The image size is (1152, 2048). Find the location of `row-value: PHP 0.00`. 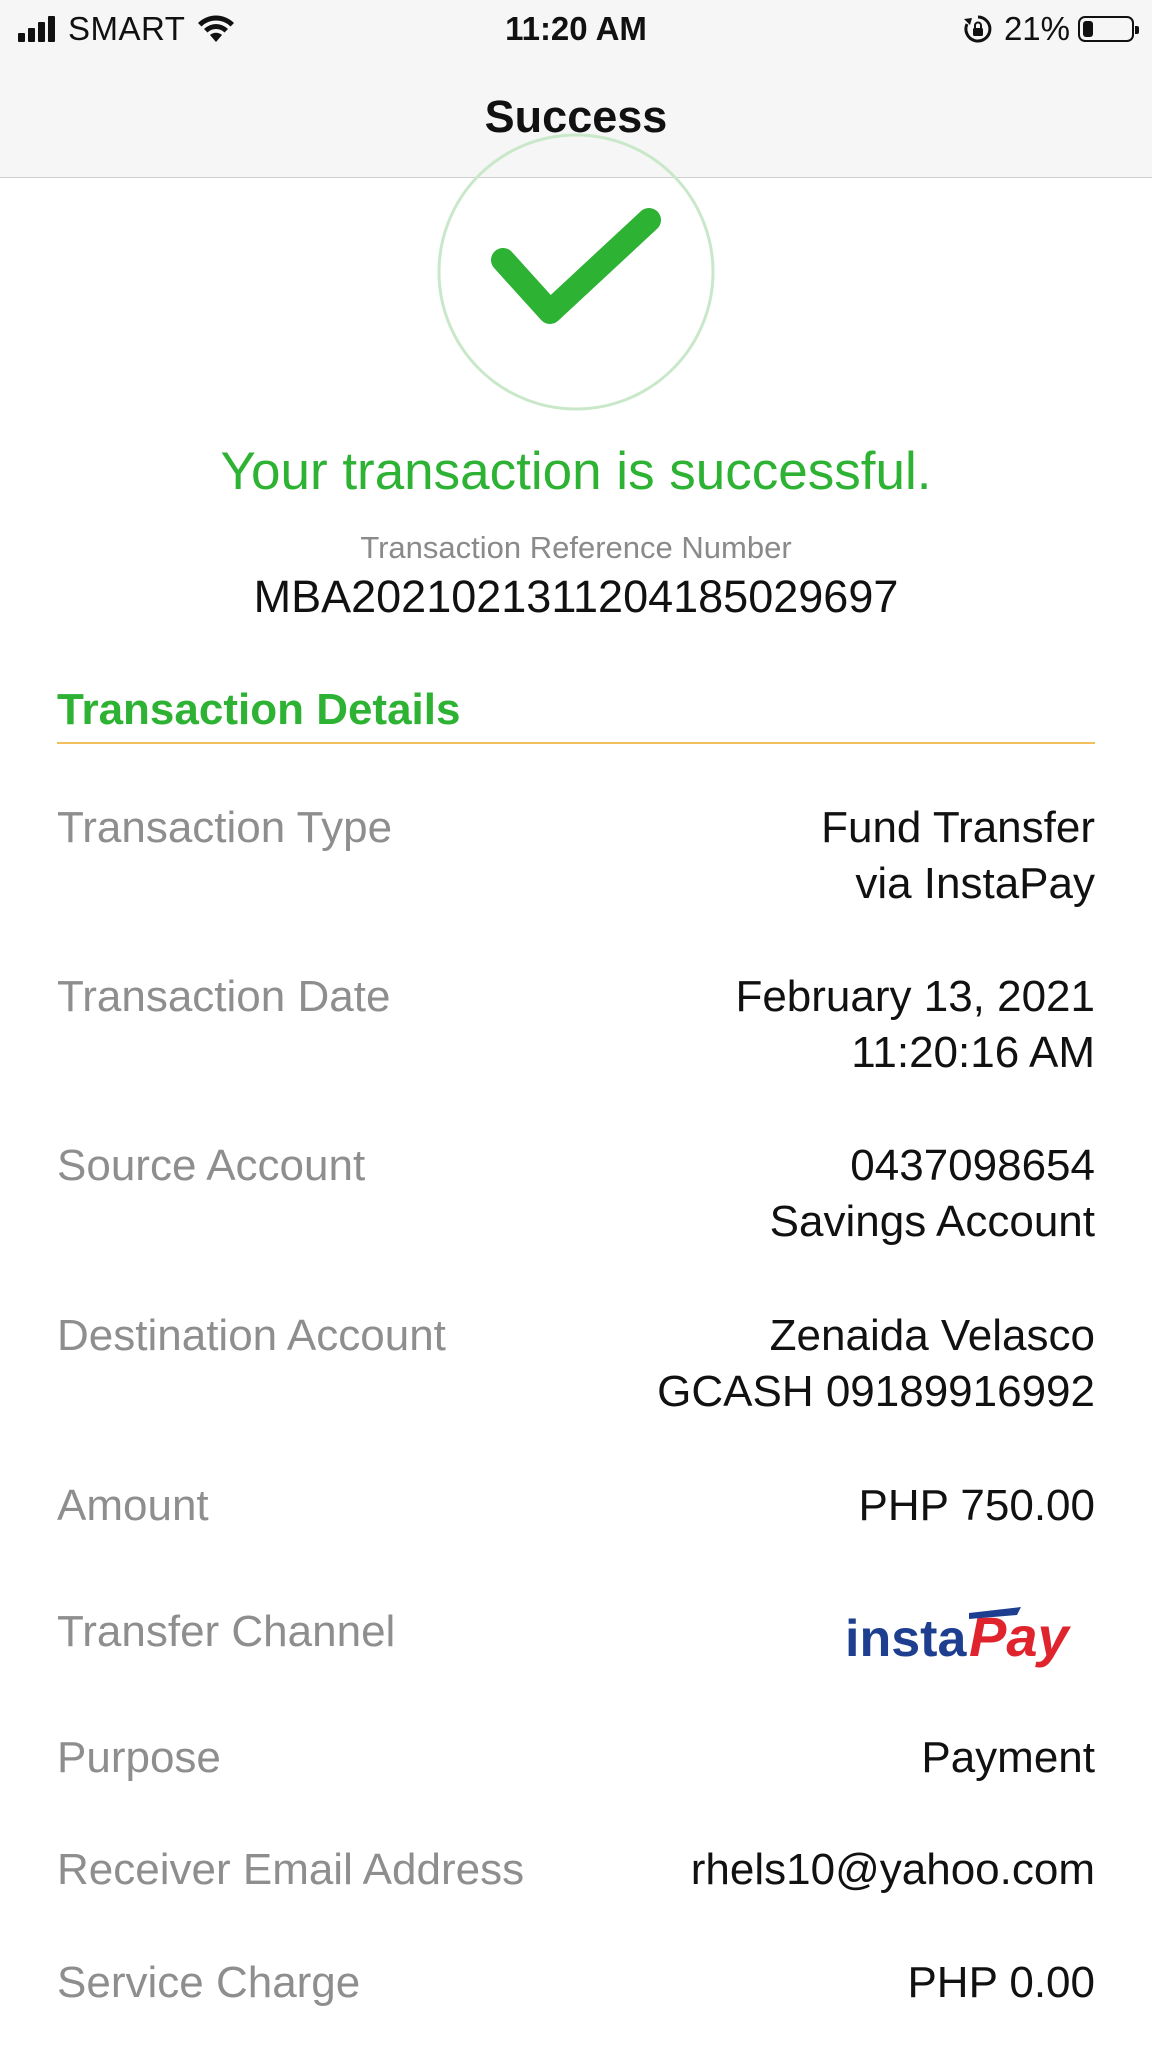

row-value: PHP 0.00 is located at coordinates (1001, 1983).